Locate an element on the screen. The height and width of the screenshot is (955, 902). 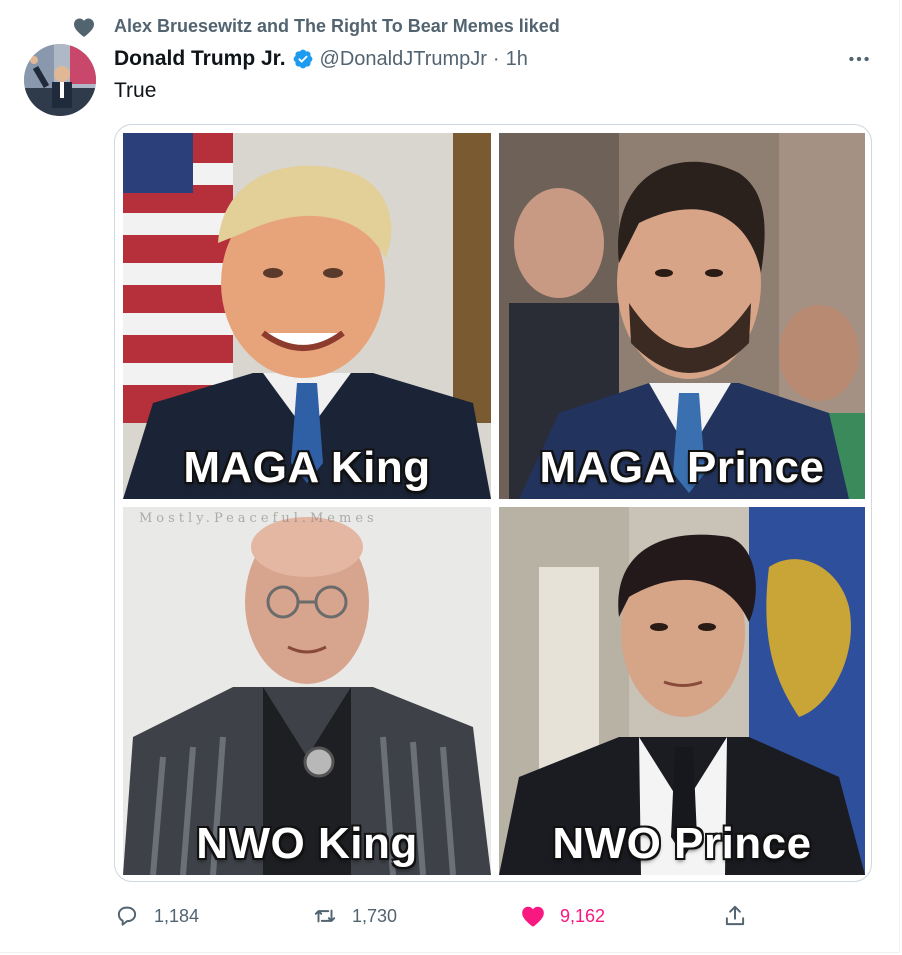
panel-caption: MAGA Prince is located at coordinates (682, 467).